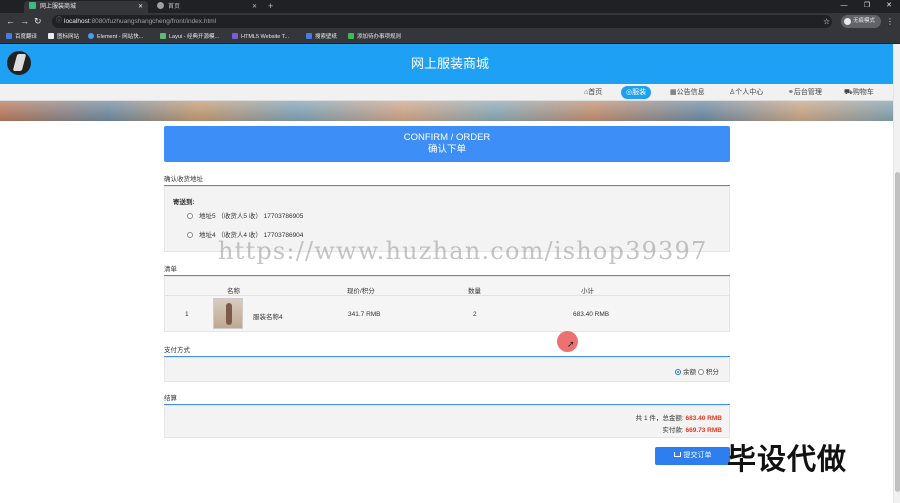 The width and height of the screenshot is (900, 503). What do you see at coordinates (890, 21) in the screenshot?
I see `browser-menu-icon: ⋮` at bounding box center [890, 21].